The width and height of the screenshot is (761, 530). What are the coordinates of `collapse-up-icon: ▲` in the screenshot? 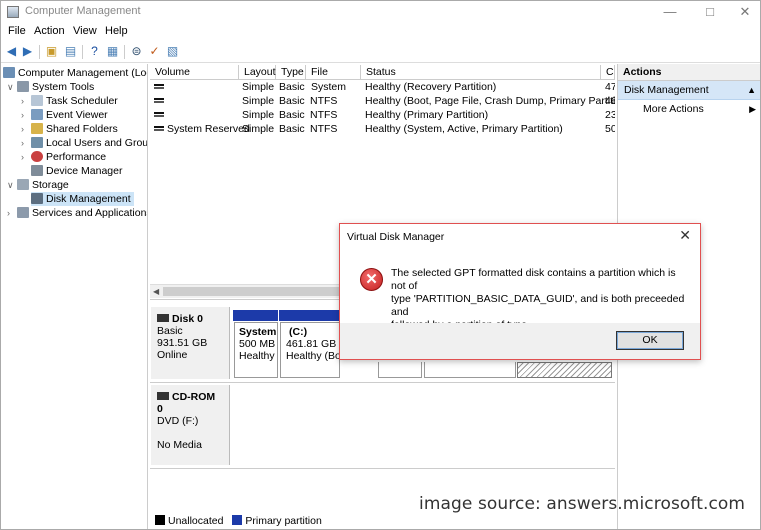 It's located at (751, 90).